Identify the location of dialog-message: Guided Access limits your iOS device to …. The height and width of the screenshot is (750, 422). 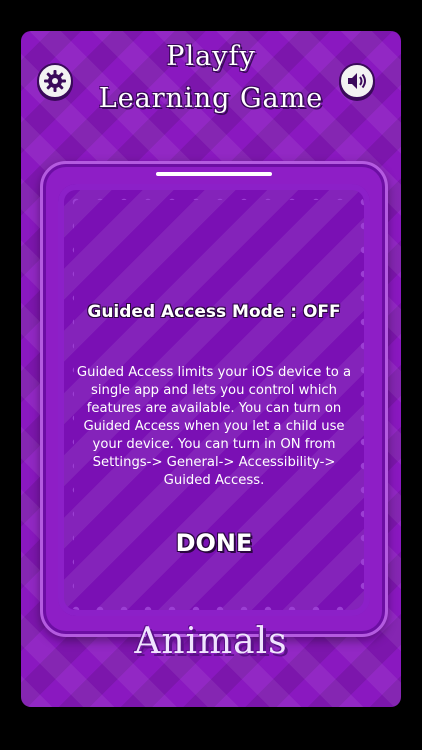
(214, 426).